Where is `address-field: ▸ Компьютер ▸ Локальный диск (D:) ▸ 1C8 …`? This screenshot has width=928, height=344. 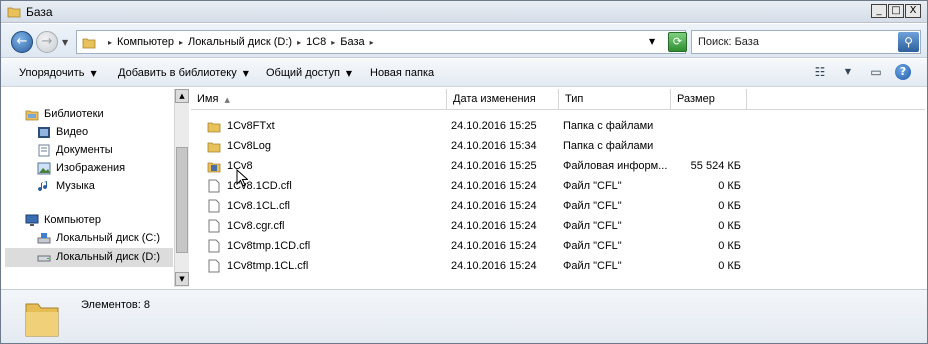 address-field: ▸ Компьютер ▸ Локальный диск (D:) ▸ 1C8 … is located at coordinates (381, 42).